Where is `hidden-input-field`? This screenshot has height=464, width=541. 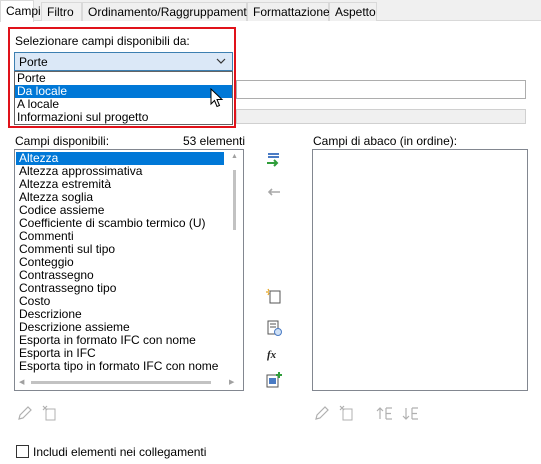 hidden-input-field is located at coordinates (381, 89).